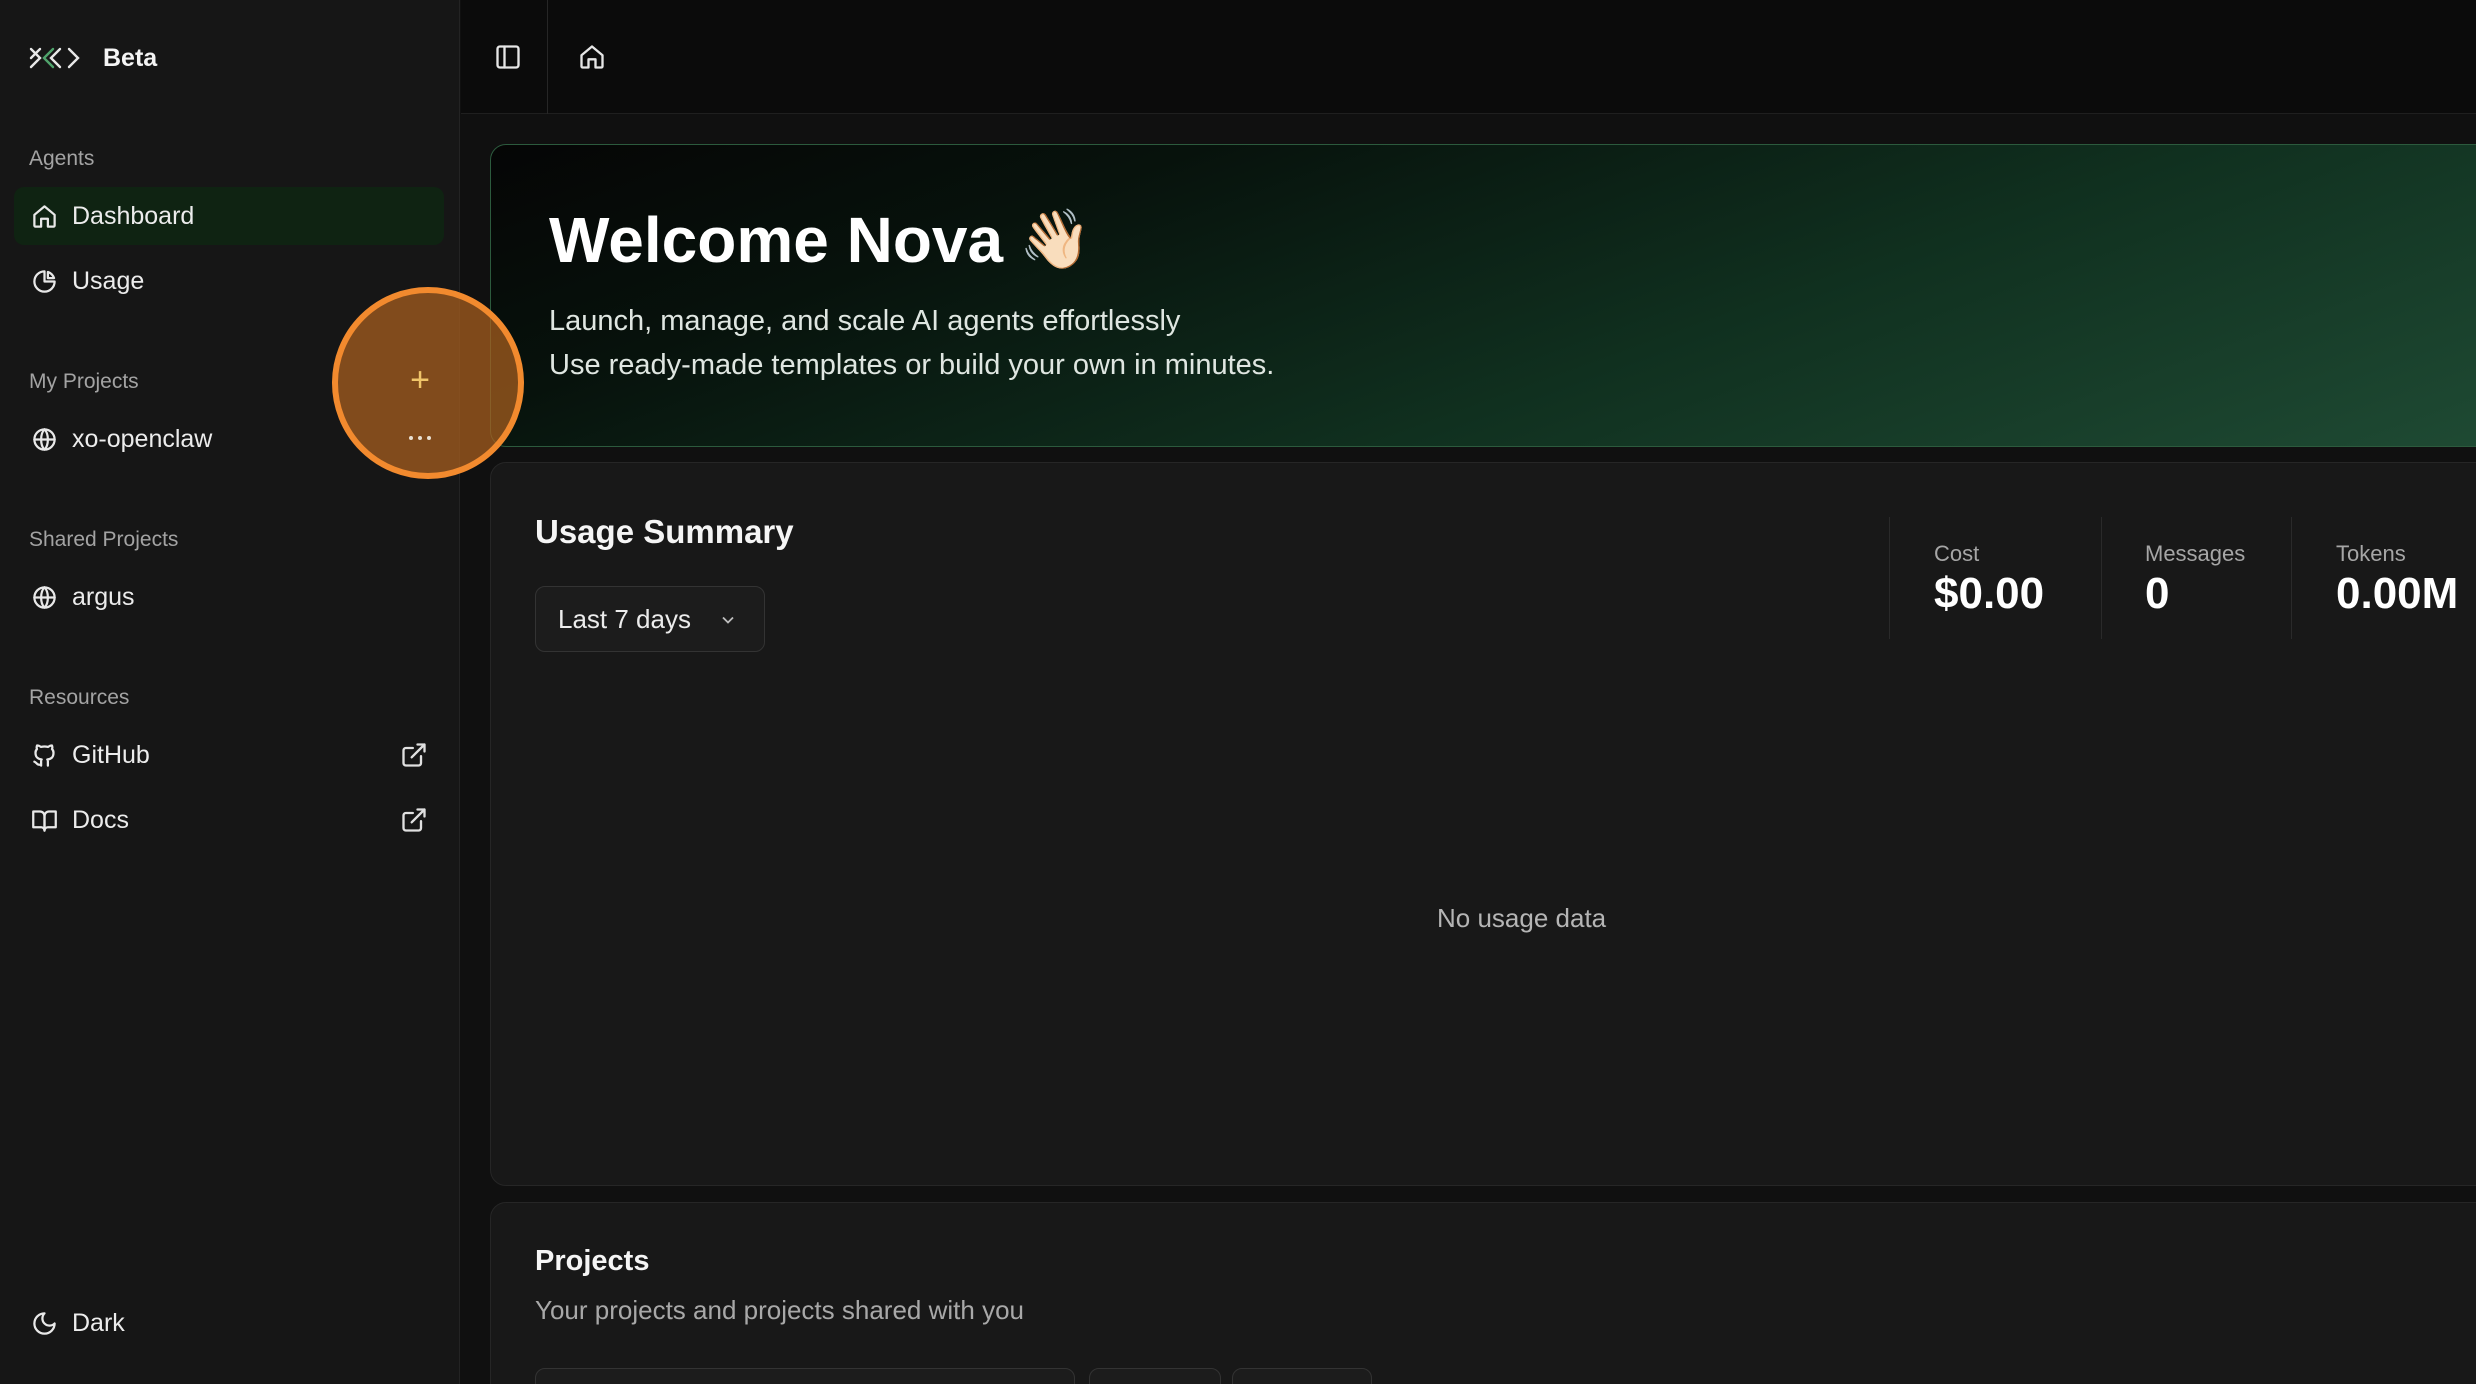 Image resolution: width=2476 pixels, height=1384 pixels. What do you see at coordinates (2397, 593) in the screenshot?
I see `tokens-value: 0.00M` at bounding box center [2397, 593].